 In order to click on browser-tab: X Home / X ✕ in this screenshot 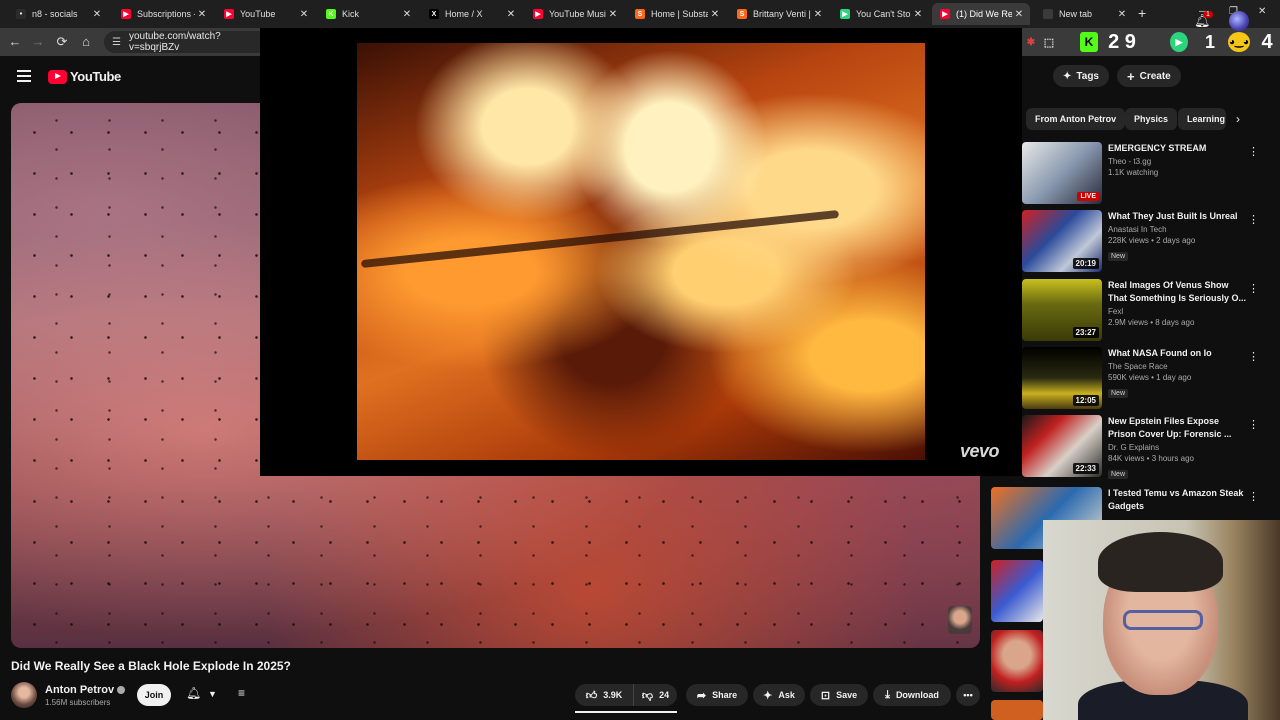, I will do `click(471, 14)`.